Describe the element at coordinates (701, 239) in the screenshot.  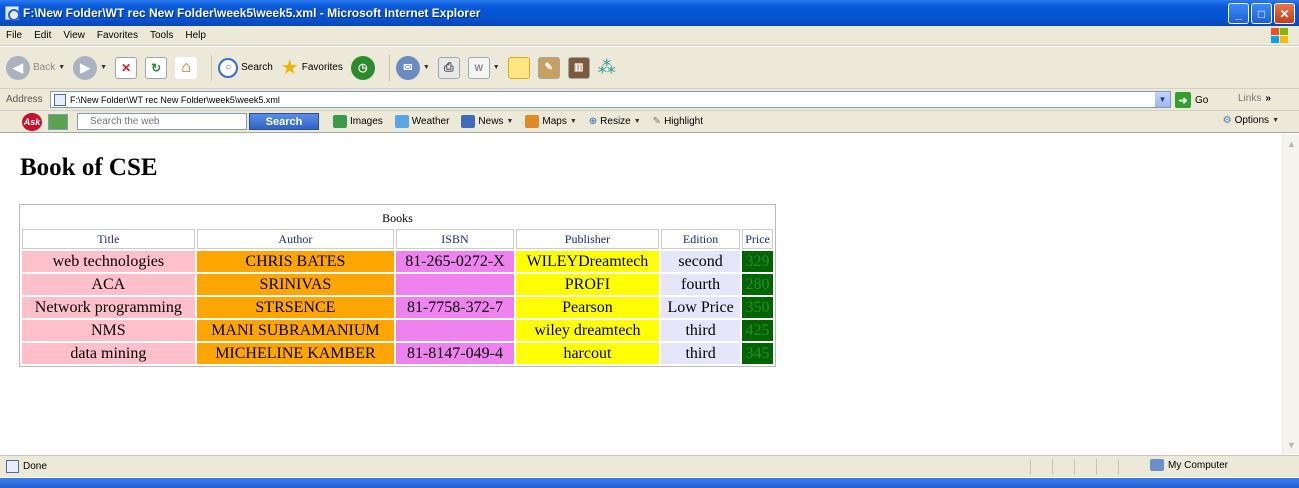
I see `column-header-edition: Edition` at that location.